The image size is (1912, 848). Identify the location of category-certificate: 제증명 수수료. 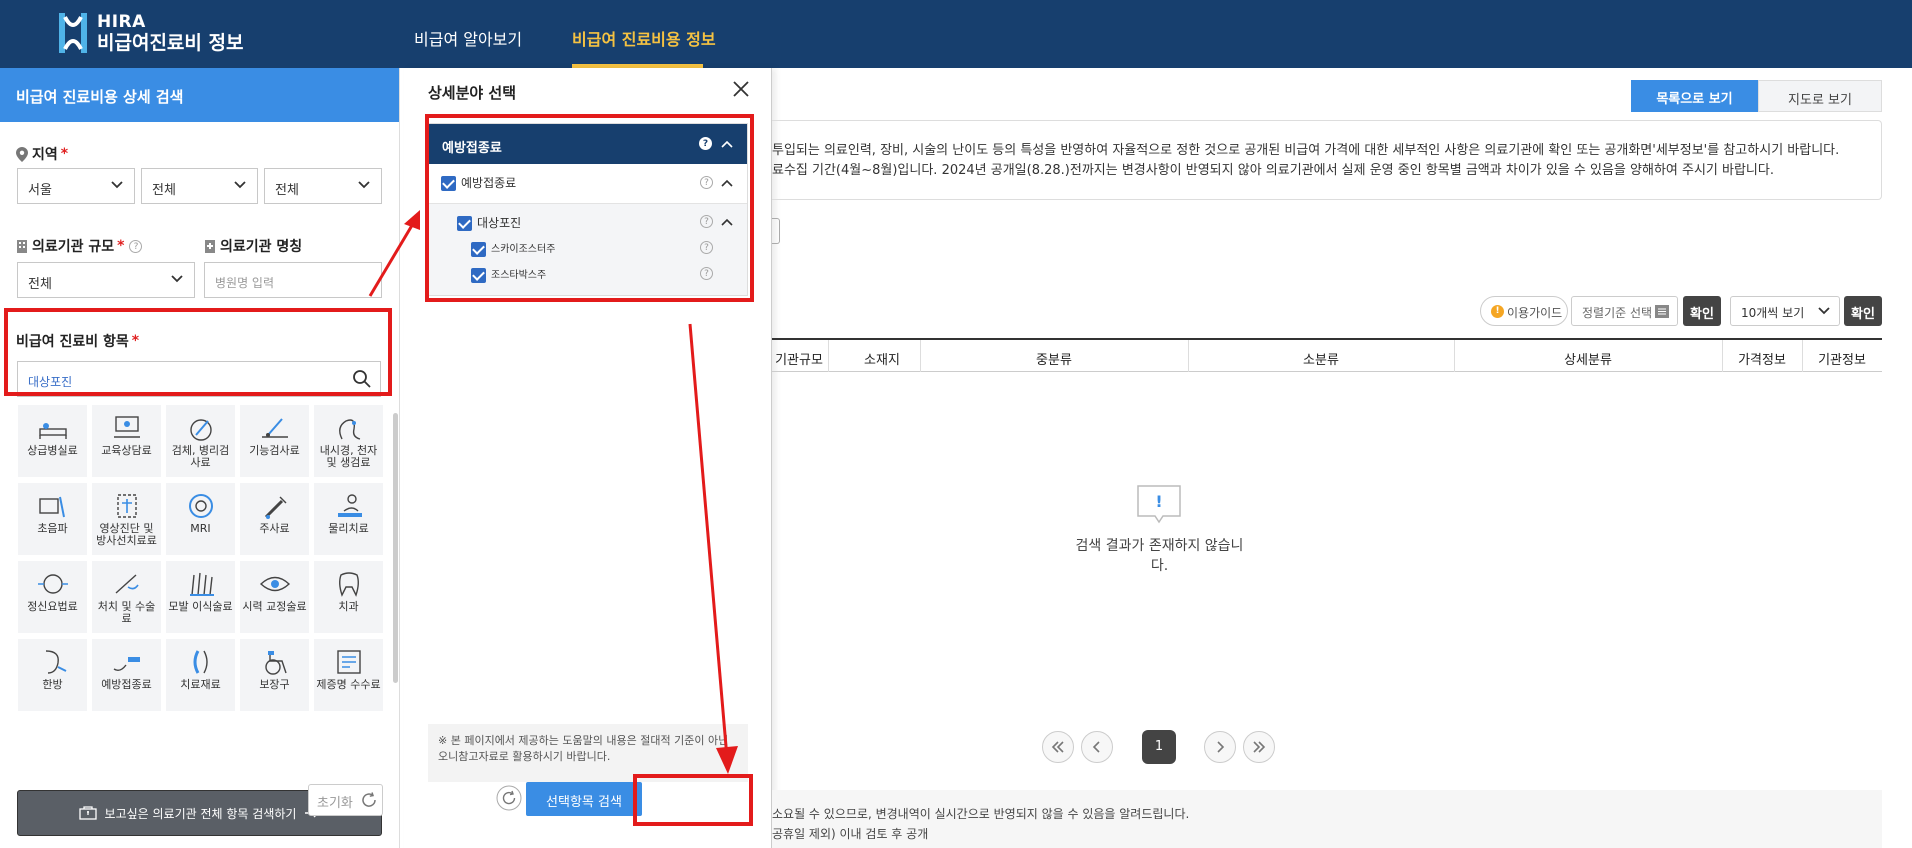
(348, 675).